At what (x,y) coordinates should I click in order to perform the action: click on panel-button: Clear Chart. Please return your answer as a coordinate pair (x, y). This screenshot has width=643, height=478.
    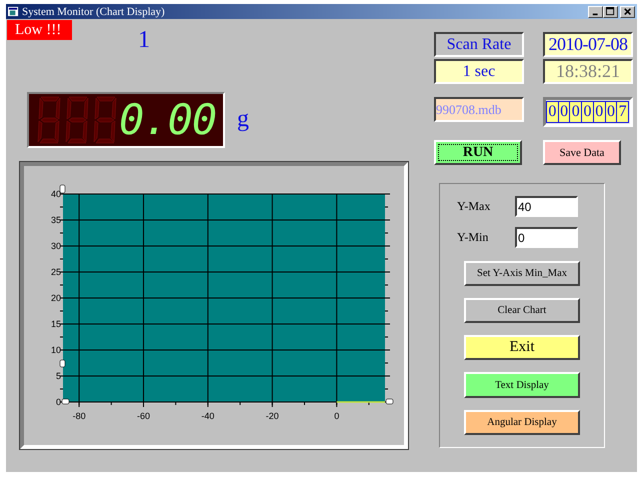
    Looking at the image, I should click on (522, 311).